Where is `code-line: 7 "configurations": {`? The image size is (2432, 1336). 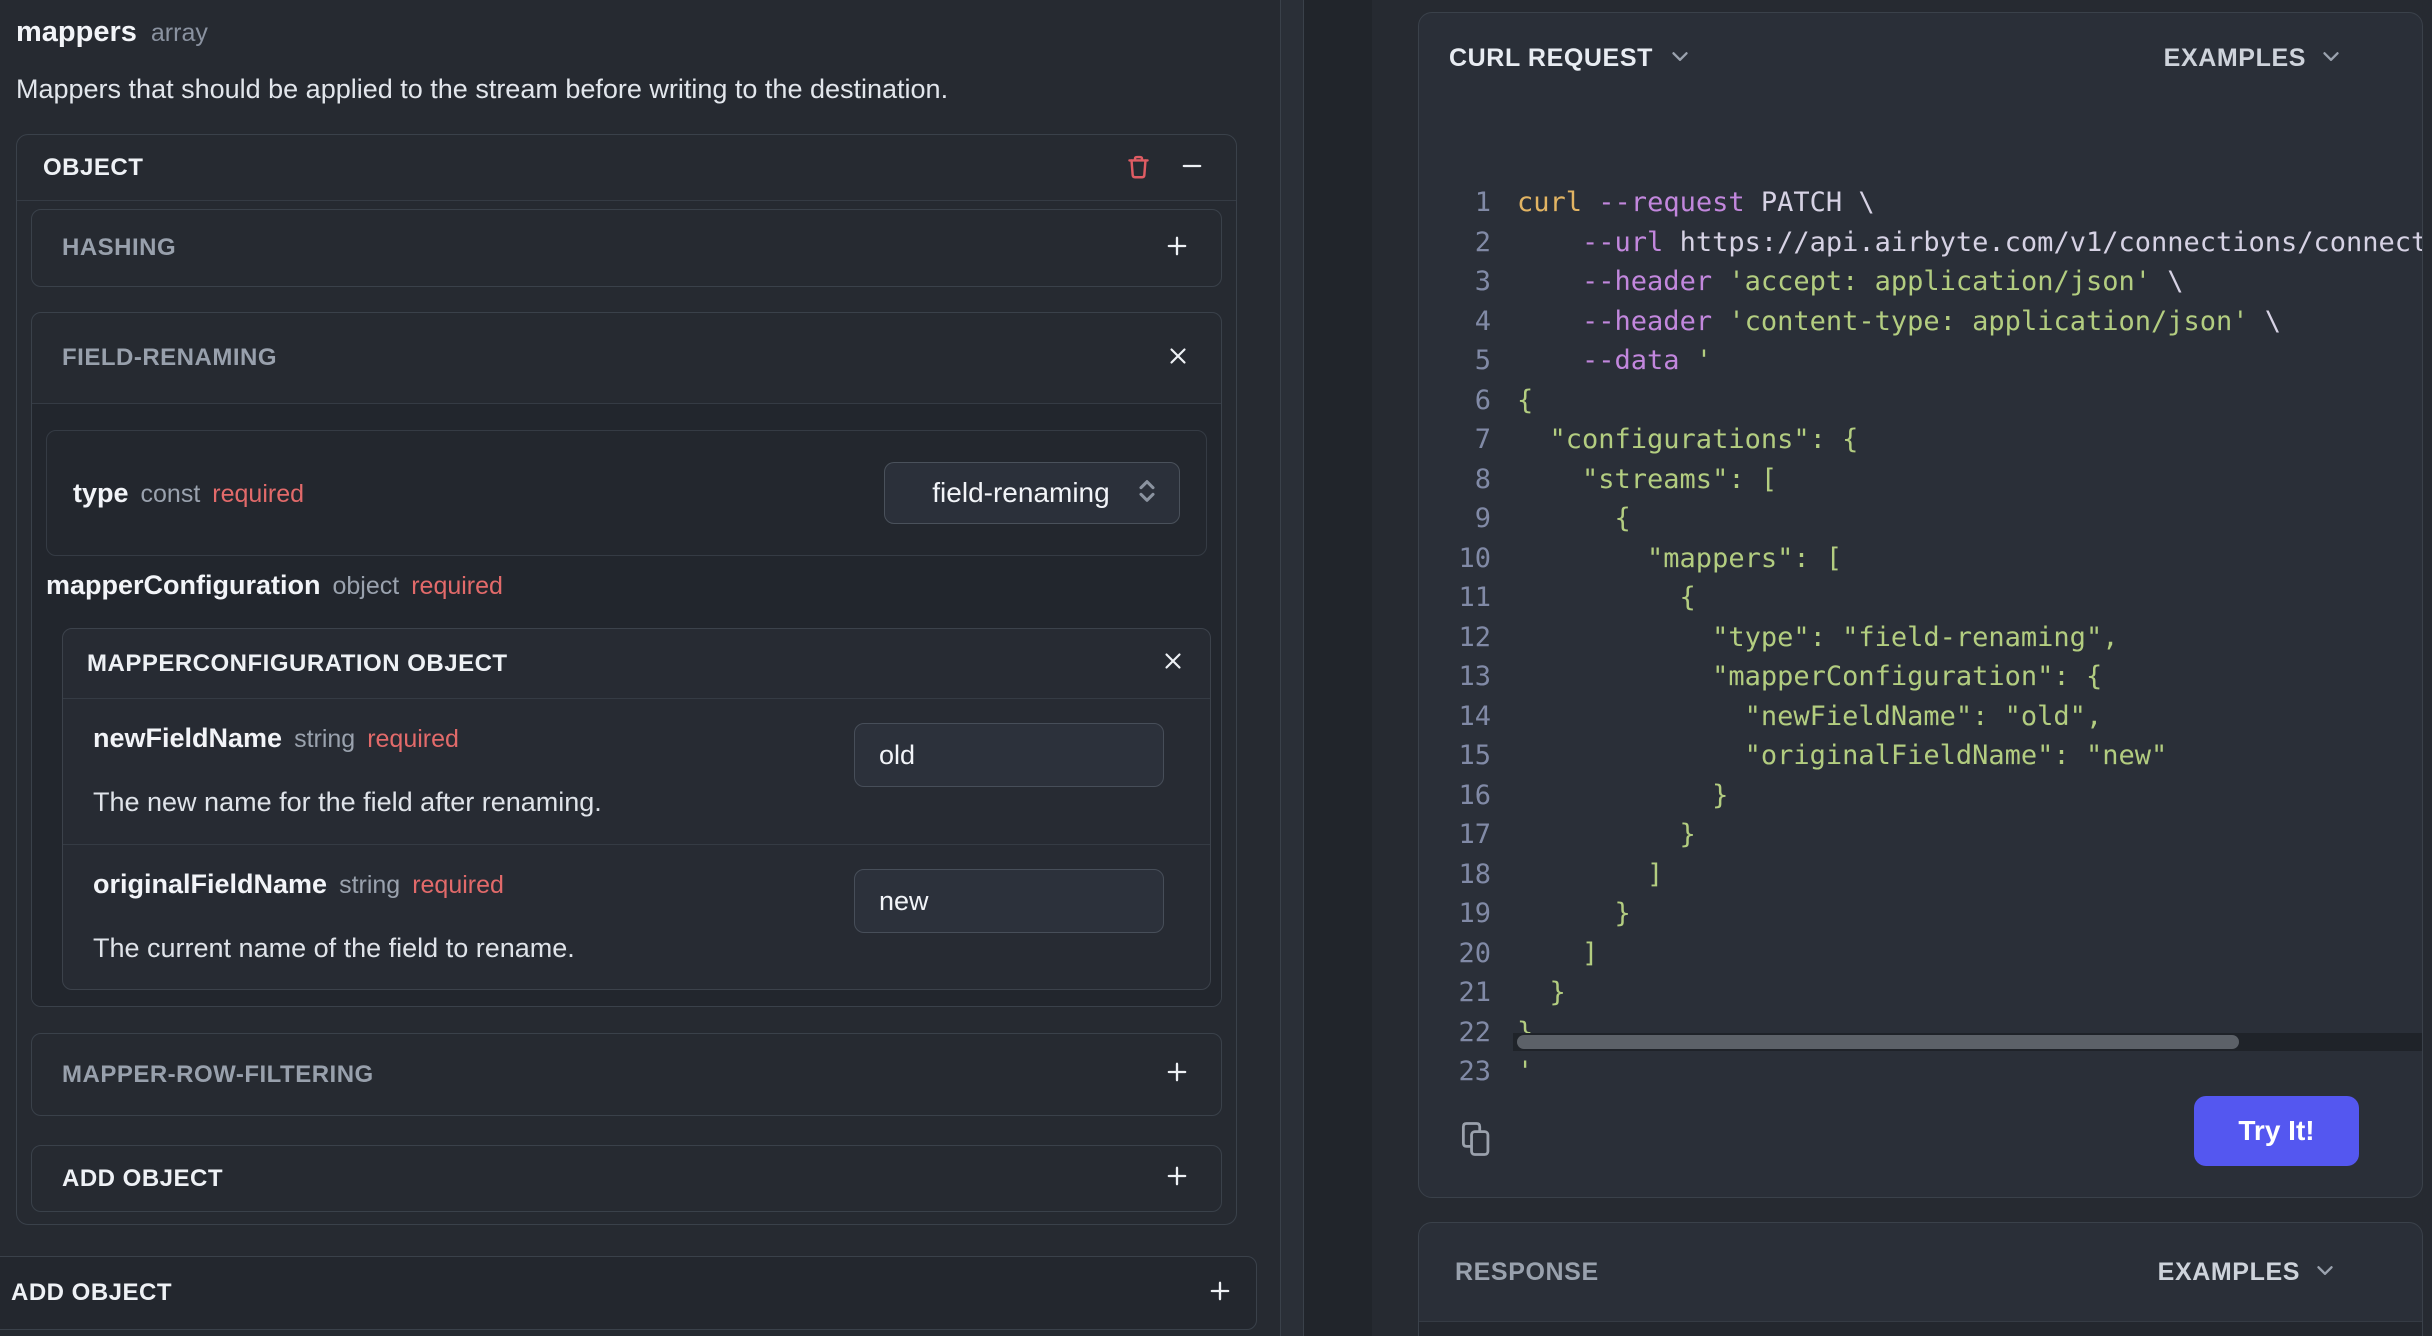
code-line: 7 "configurations": { is located at coordinates (1931, 440).